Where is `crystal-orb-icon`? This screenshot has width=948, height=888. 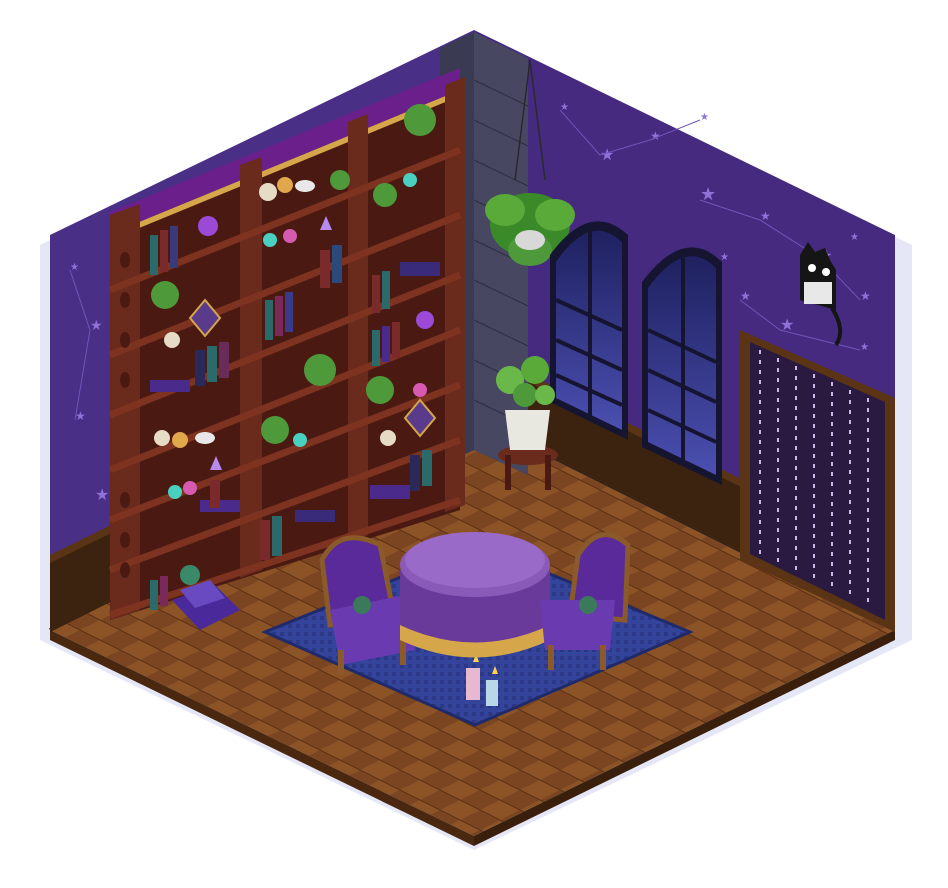
crystal-orb-icon is located at coordinates (208, 226).